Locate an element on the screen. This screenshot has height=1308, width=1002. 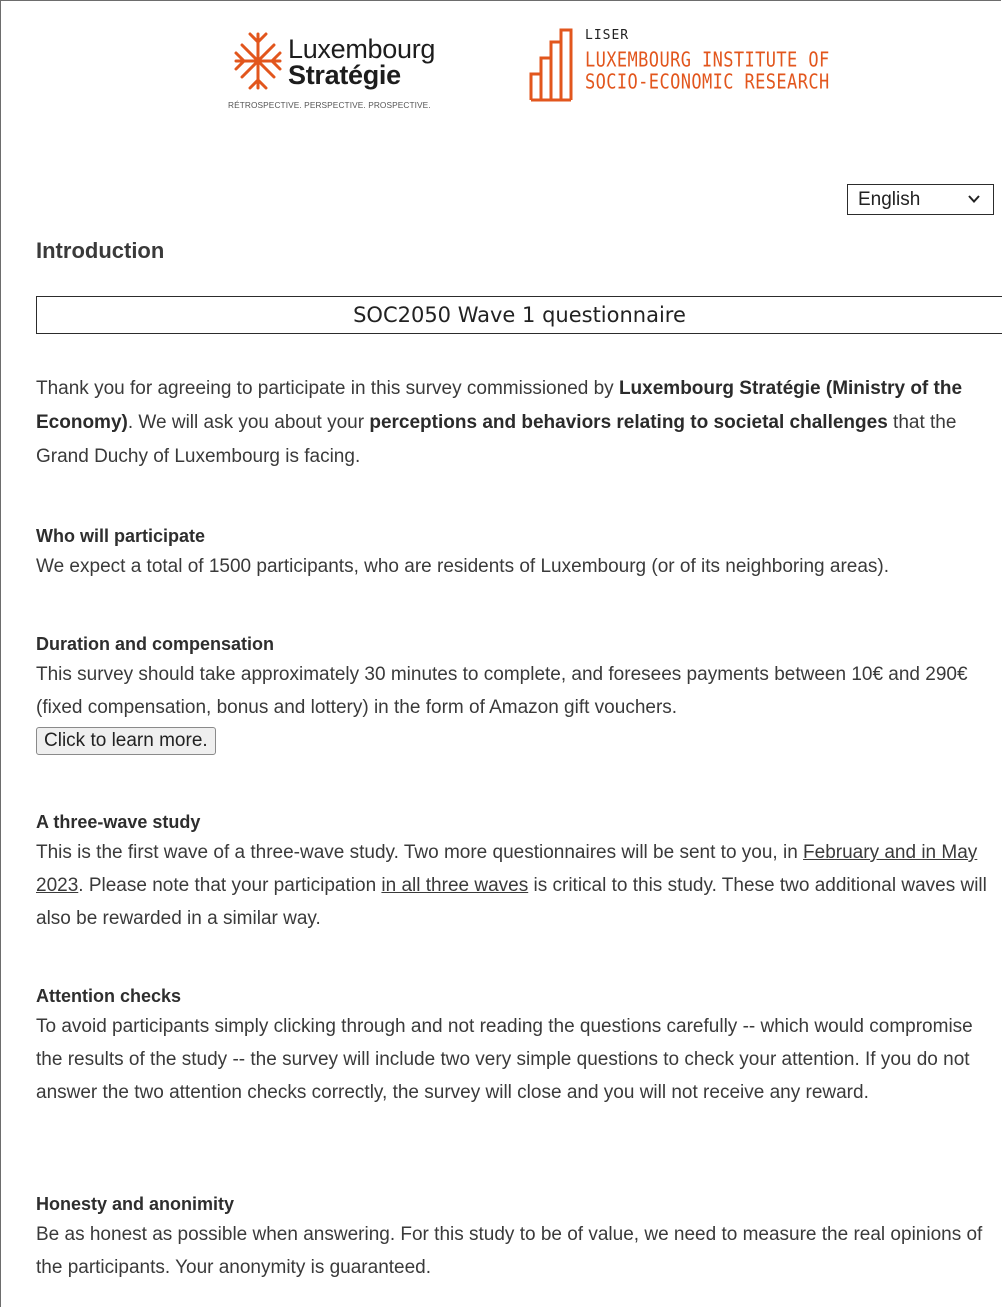
page-title: Introduction is located at coordinates (100, 250).